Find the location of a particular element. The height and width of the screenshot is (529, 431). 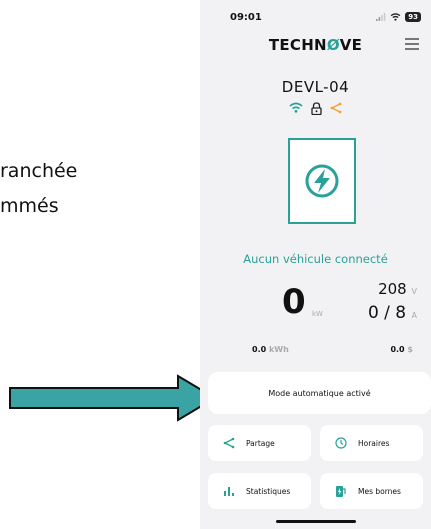

charger-button is located at coordinates (322, 181).